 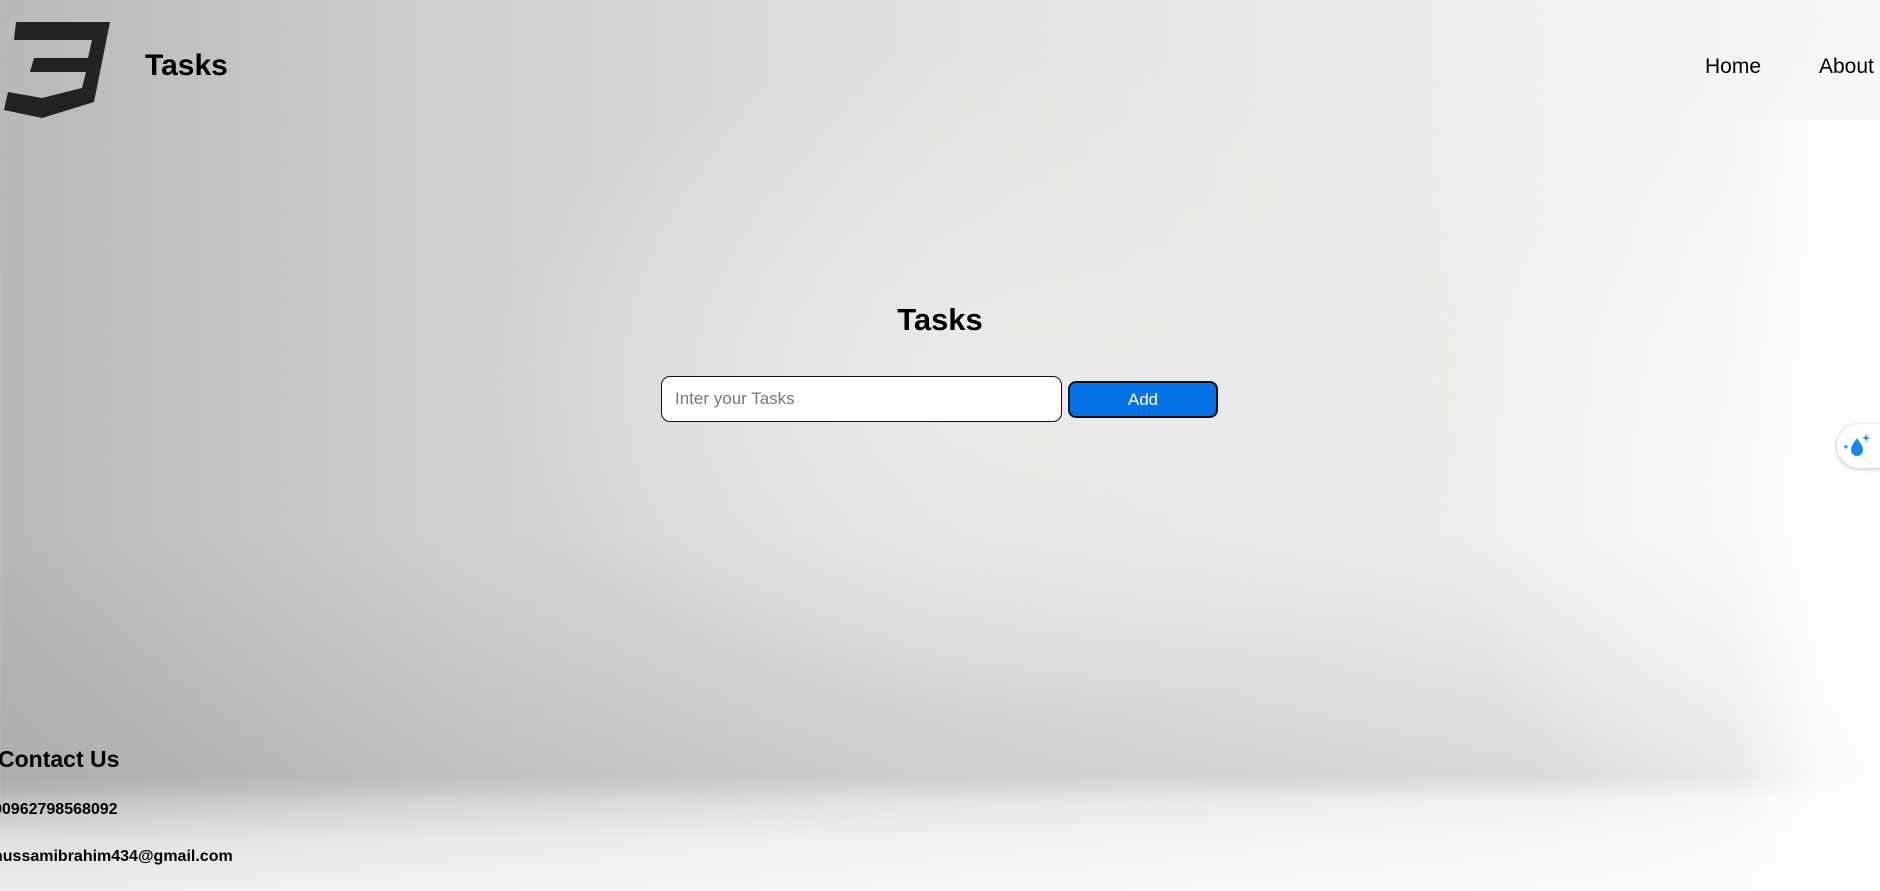 What do you see at coordinates (1733, 67) in the screenshot?
I see `nav-home-link: Home` at bounding box center [1733, 67].